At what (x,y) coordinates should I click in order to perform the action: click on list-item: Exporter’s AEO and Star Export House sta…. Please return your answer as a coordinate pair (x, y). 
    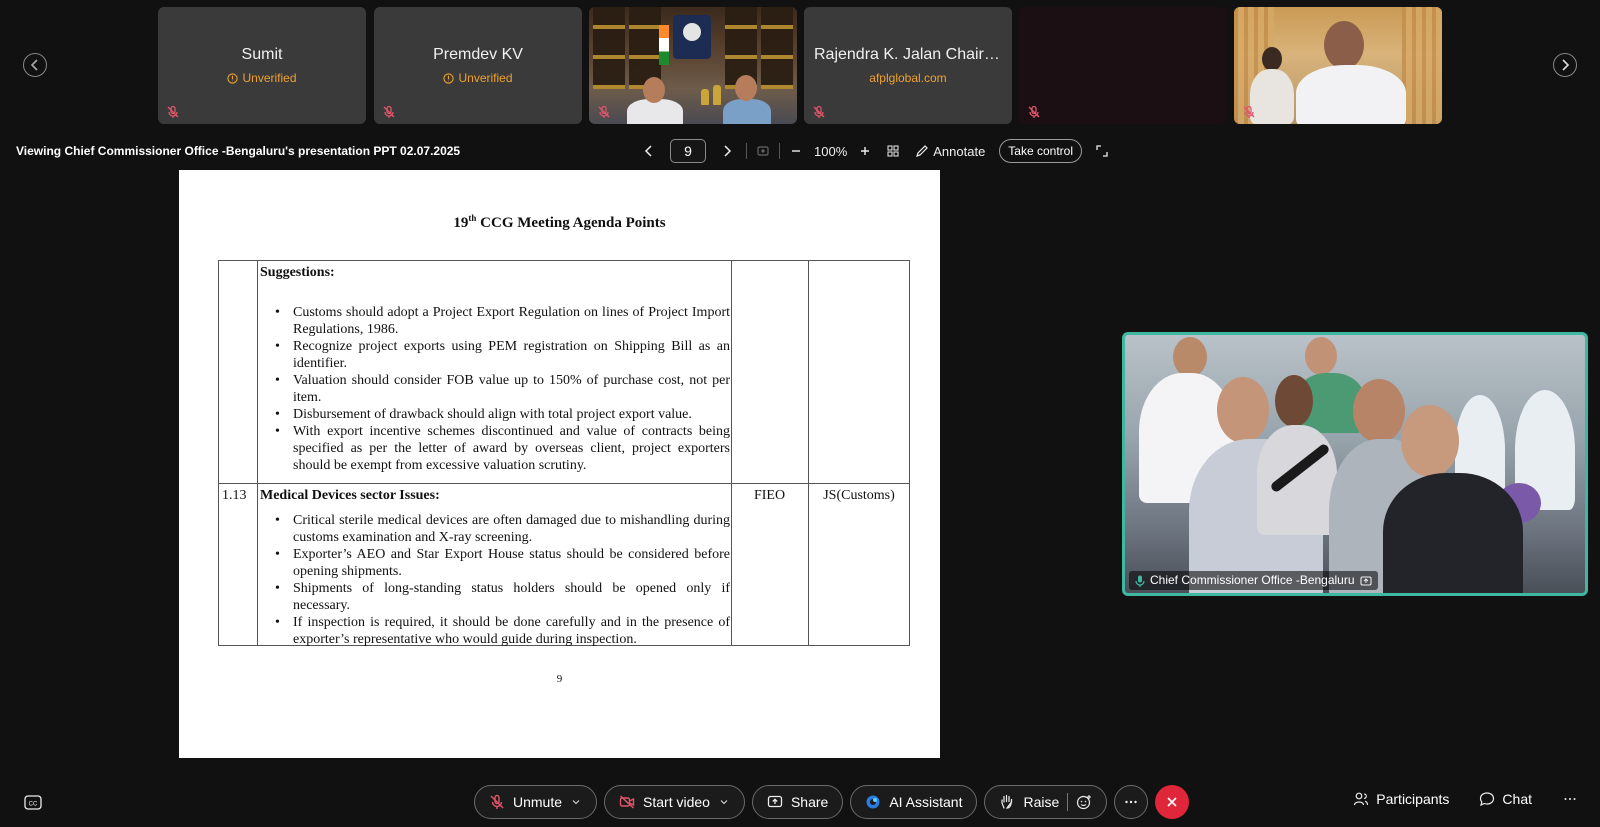
    Looking at the image, I should click on (494, 563).